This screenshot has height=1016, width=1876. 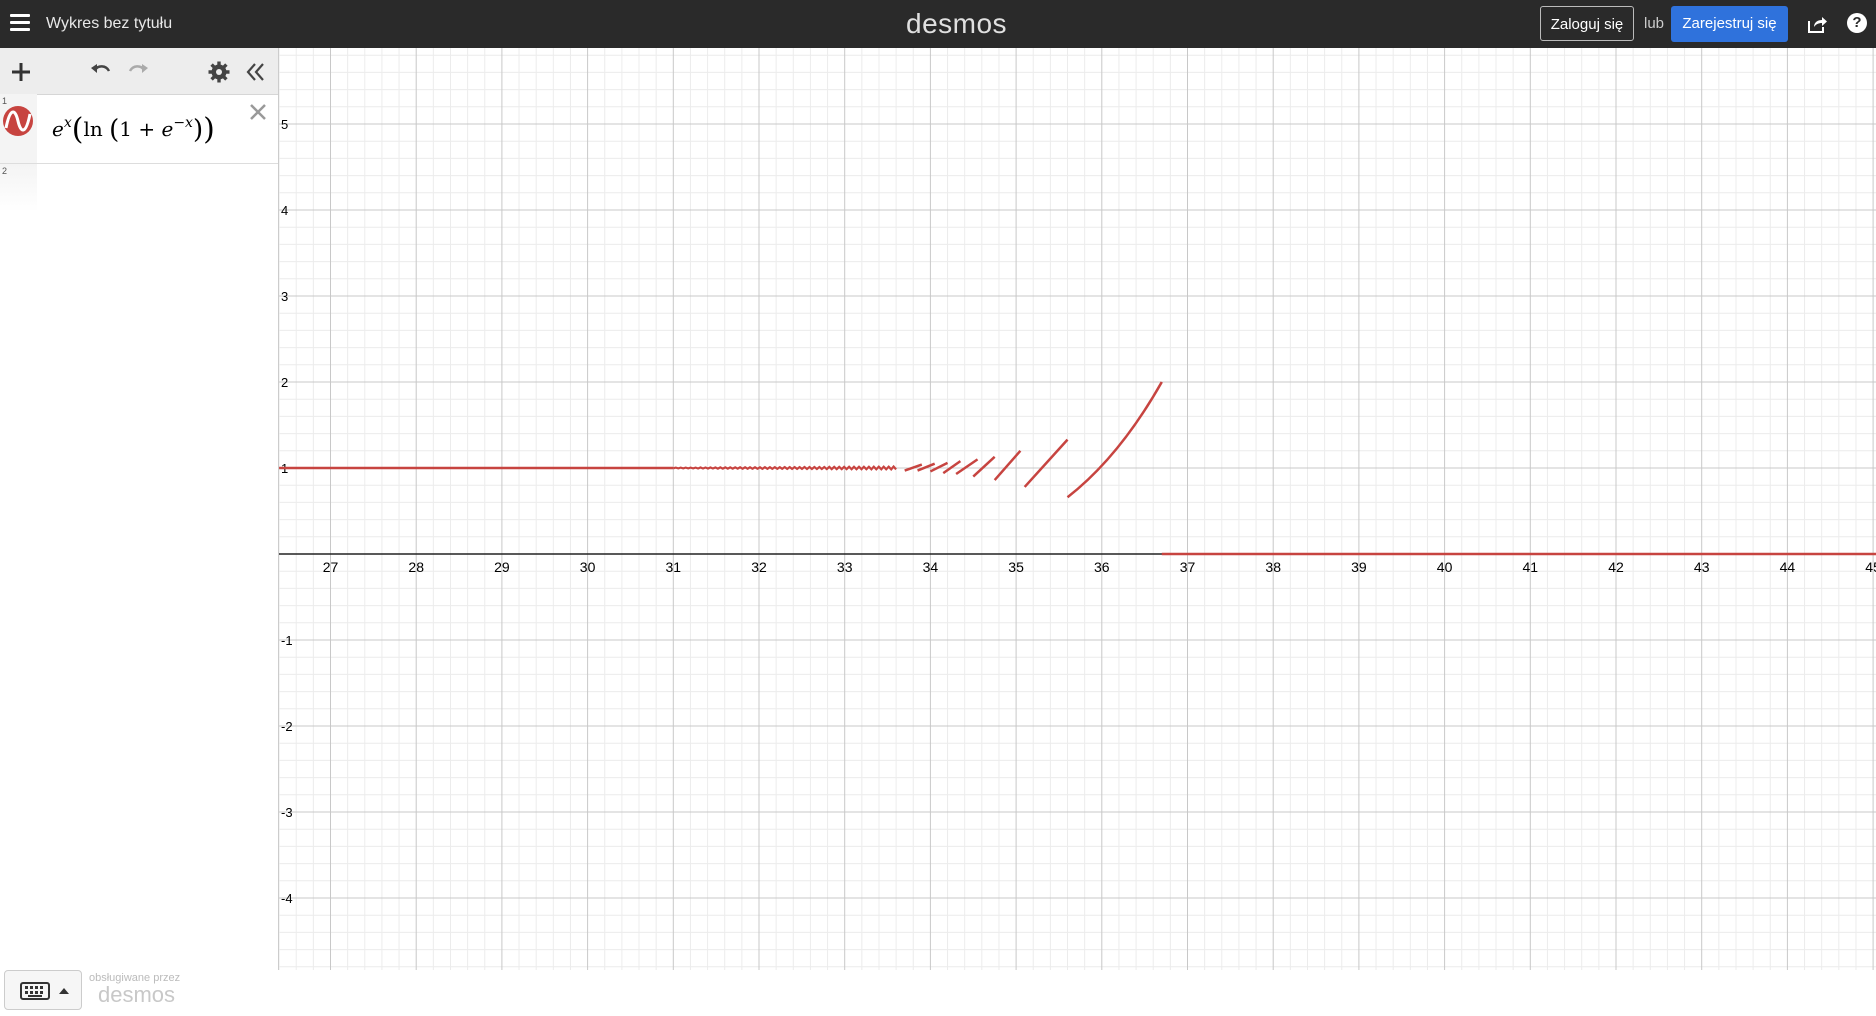 What do you see at coordinates (255, 72) in the screenshot?
I see `collapse-panel-icon` at bounding box center [255, 72].